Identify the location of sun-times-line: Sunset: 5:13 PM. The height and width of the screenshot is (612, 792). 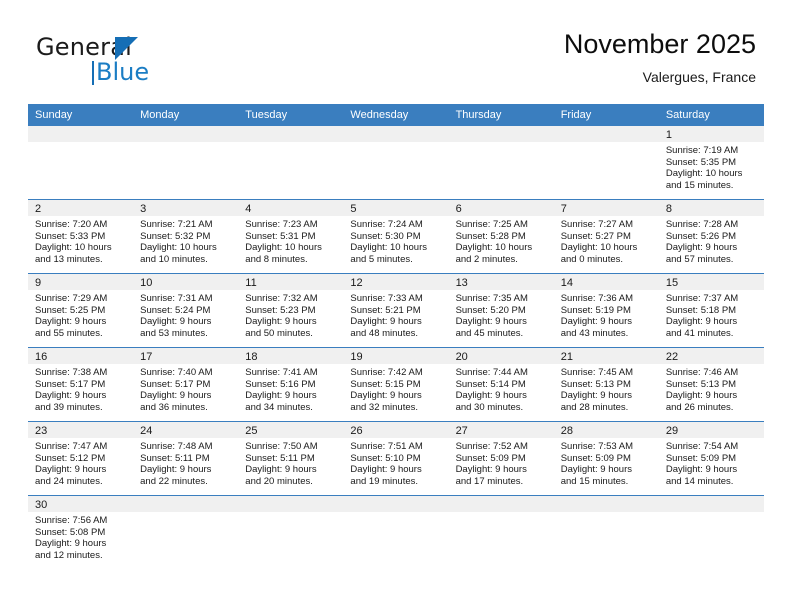
(595, 384).